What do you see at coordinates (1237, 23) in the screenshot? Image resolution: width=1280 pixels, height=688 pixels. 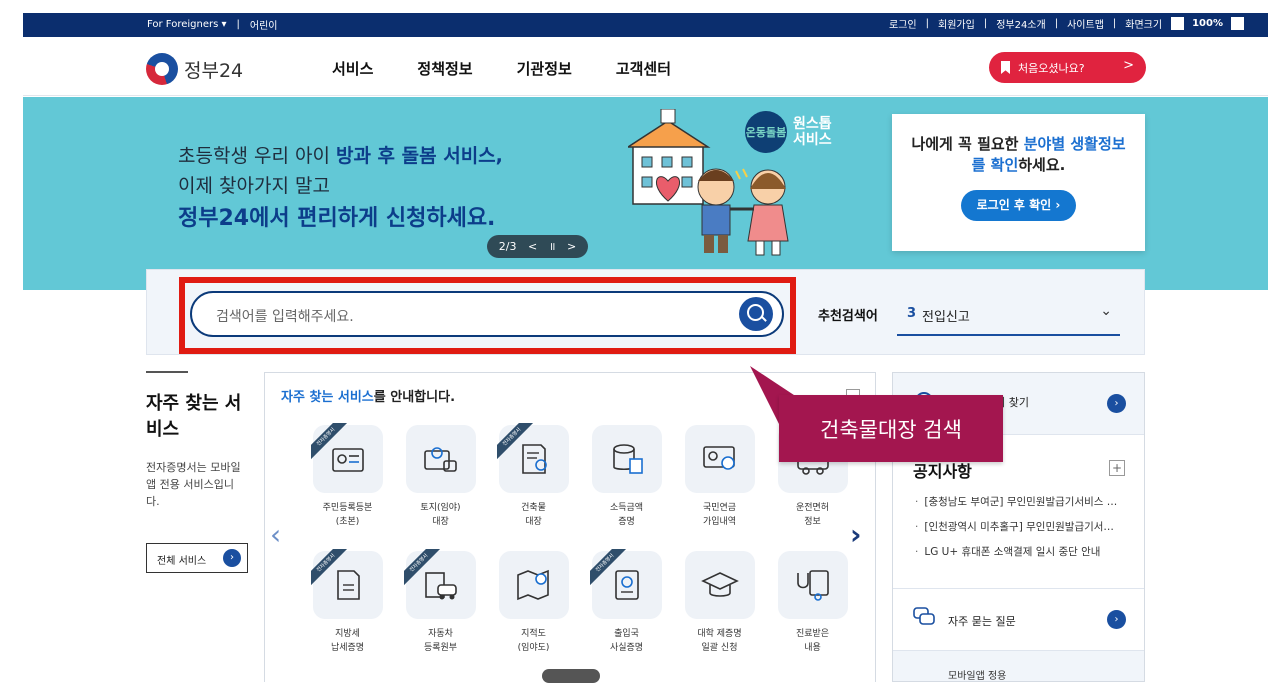 I see `zoom-in-button: +` at bounding box center [1237, 23].